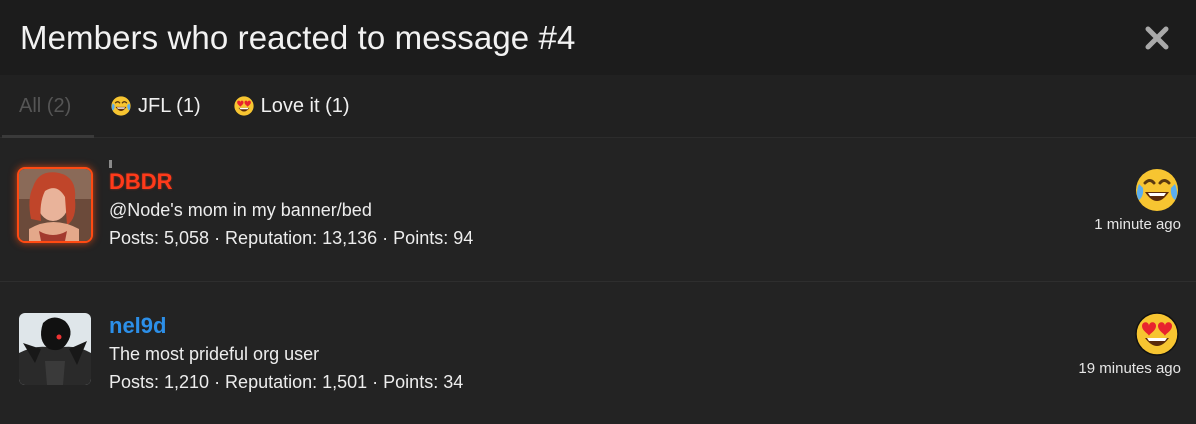  What do you see at coordinates (1129, 343) in the screenshot?
I see `reaction-info: 19 minutes ago` at bounding box center [1129, 343].